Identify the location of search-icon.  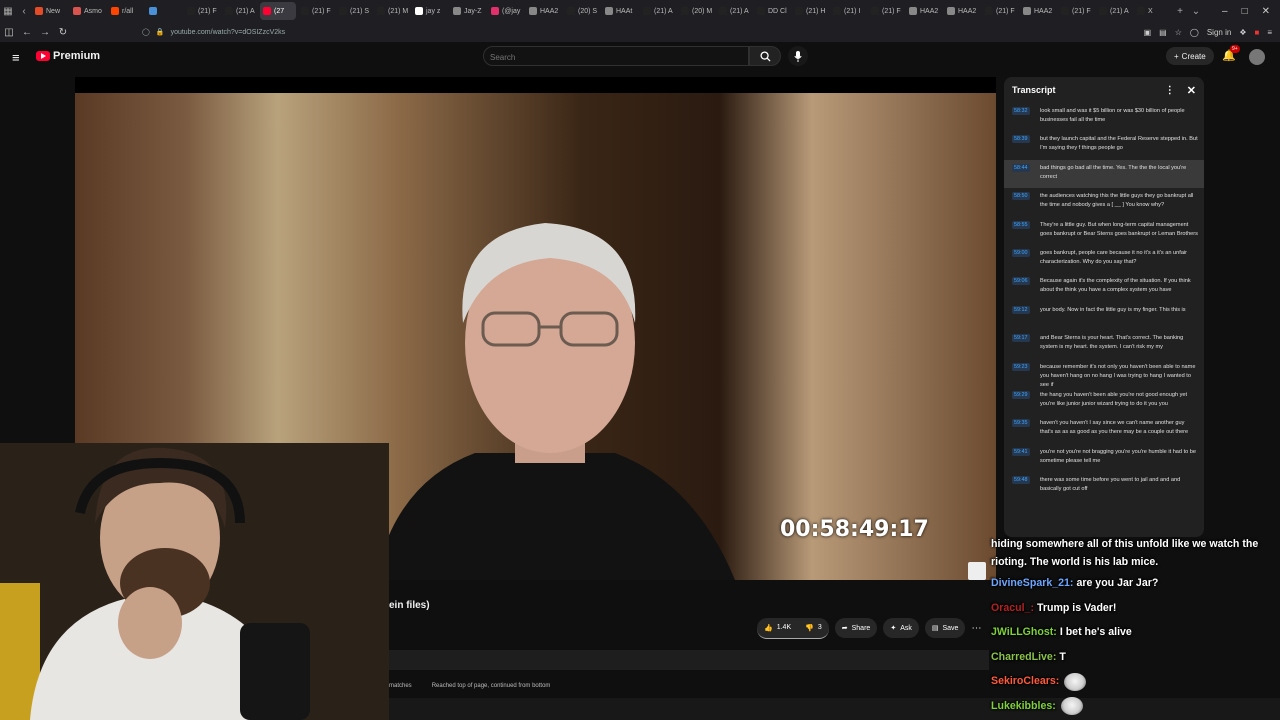
(765, 56).